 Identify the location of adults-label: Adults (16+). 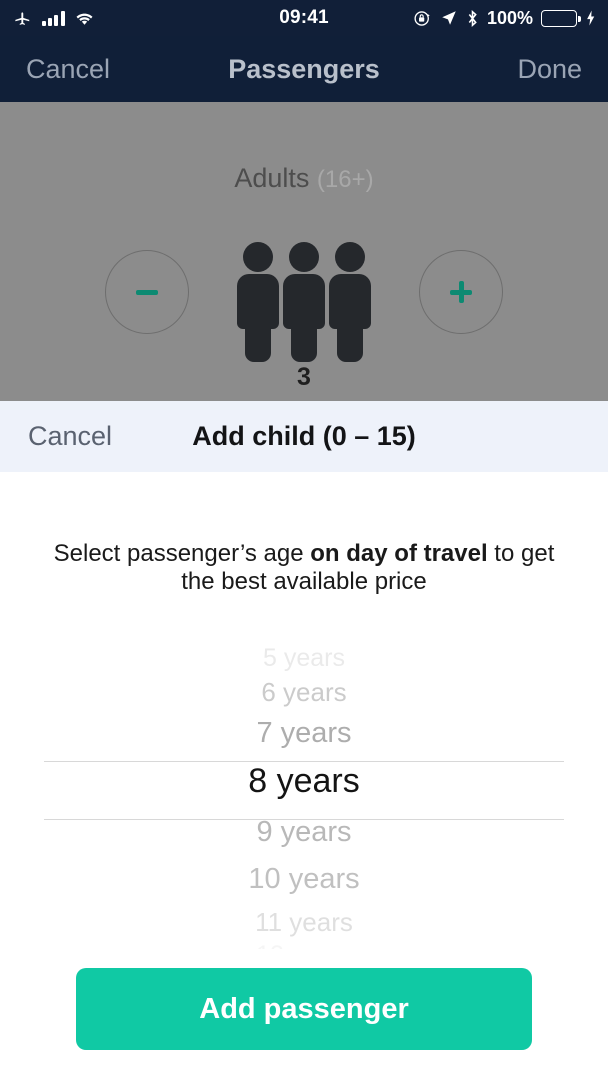
(304, 178).